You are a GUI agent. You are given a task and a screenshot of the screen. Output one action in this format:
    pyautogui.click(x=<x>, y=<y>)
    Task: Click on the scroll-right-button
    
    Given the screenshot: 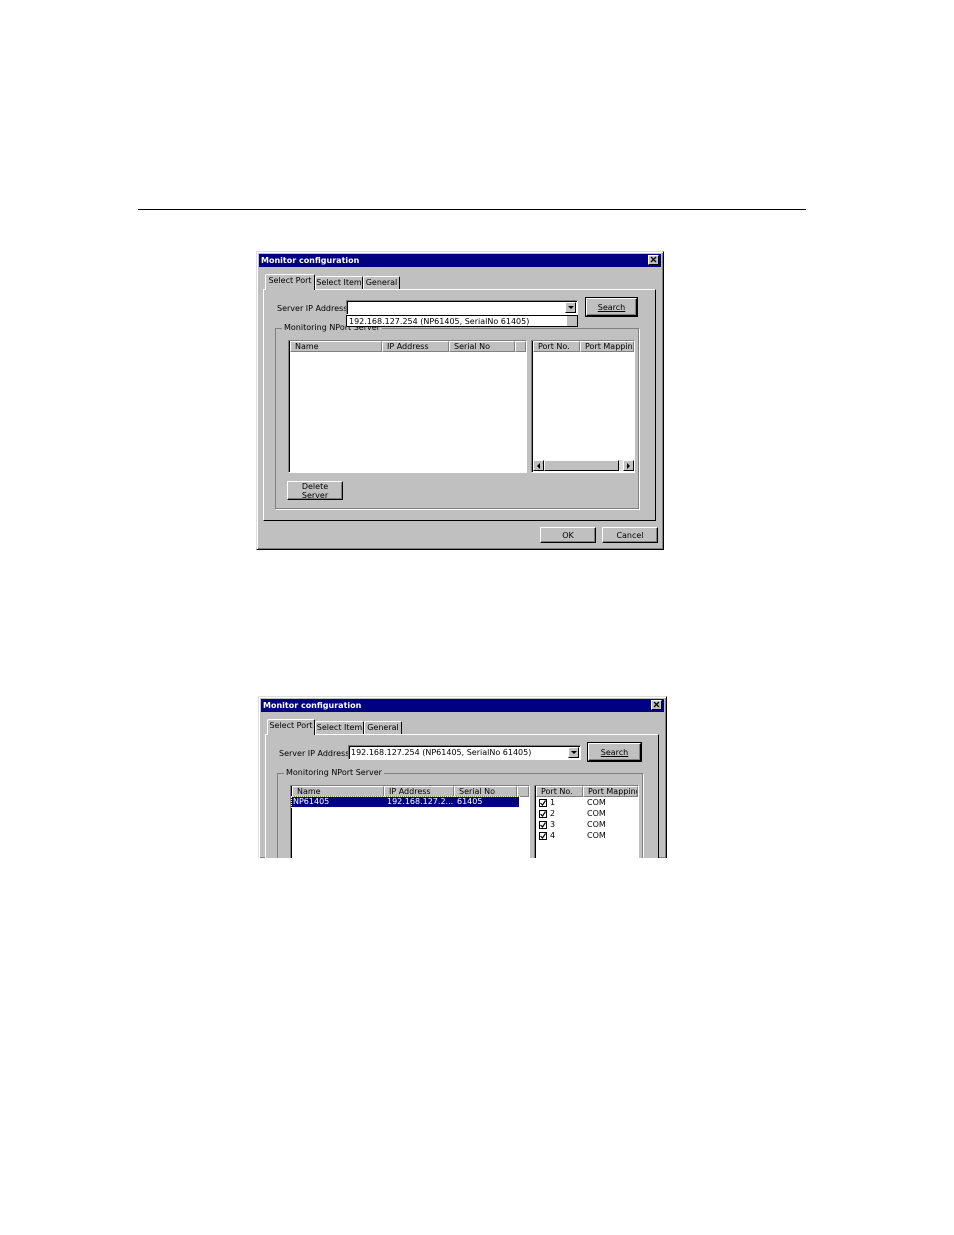 What is the action you would take?
    pyautogui.click(x=628, y=465)
    